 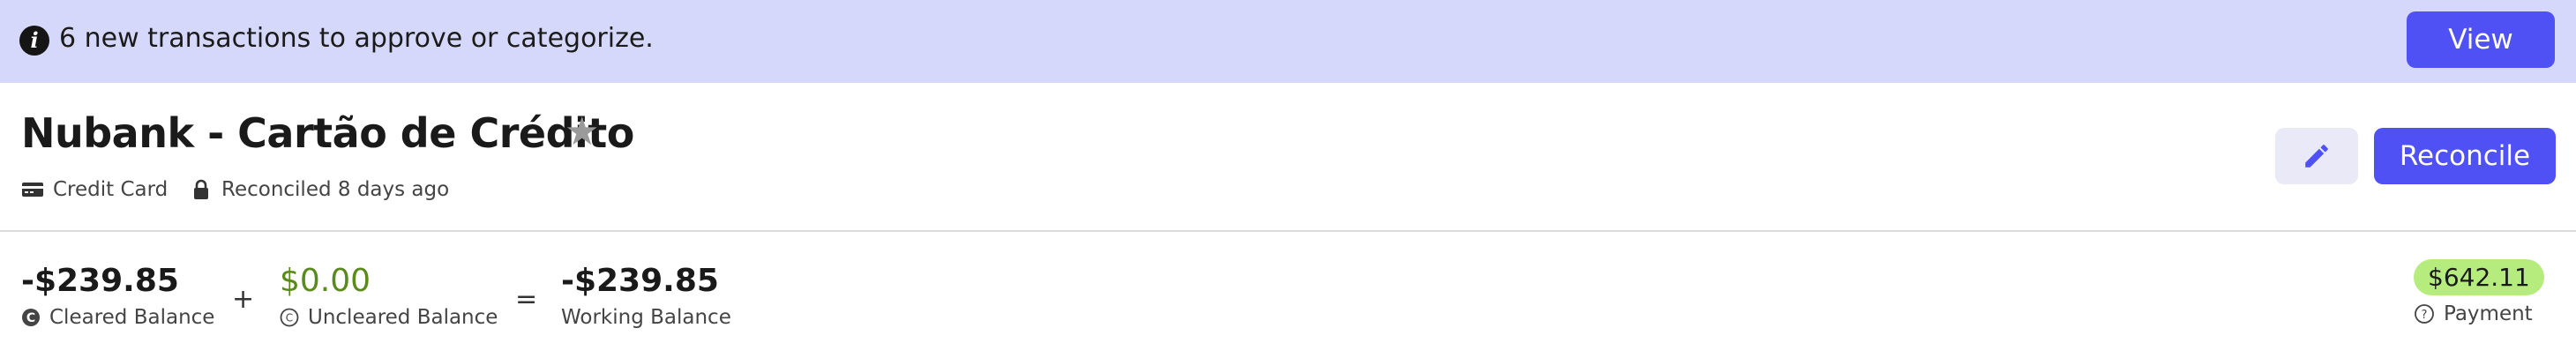 I want to click on star-icon: ★, so click(x=582, y=132).